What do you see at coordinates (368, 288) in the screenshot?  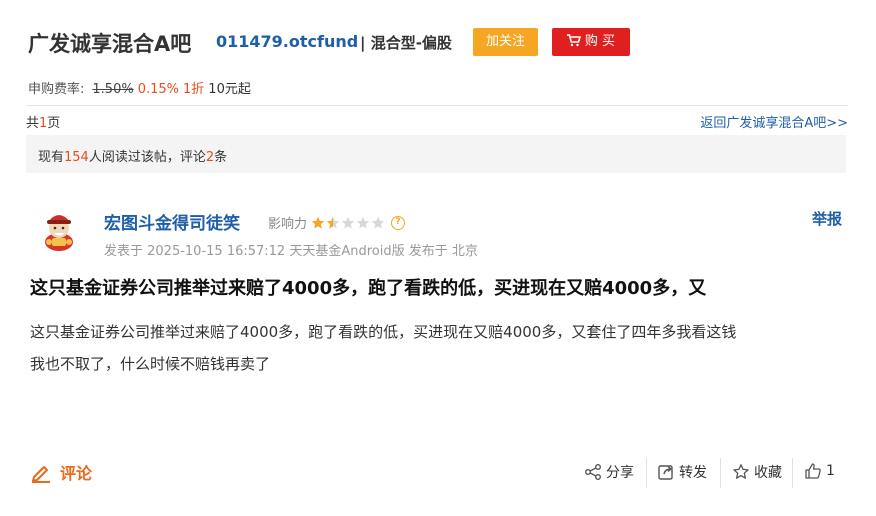 I see `post-title: 这只基金证券公司推举过来赔了4000多，跑了看跌的低，买进现在又赔4000多，又` at bounding box center [368, 288].